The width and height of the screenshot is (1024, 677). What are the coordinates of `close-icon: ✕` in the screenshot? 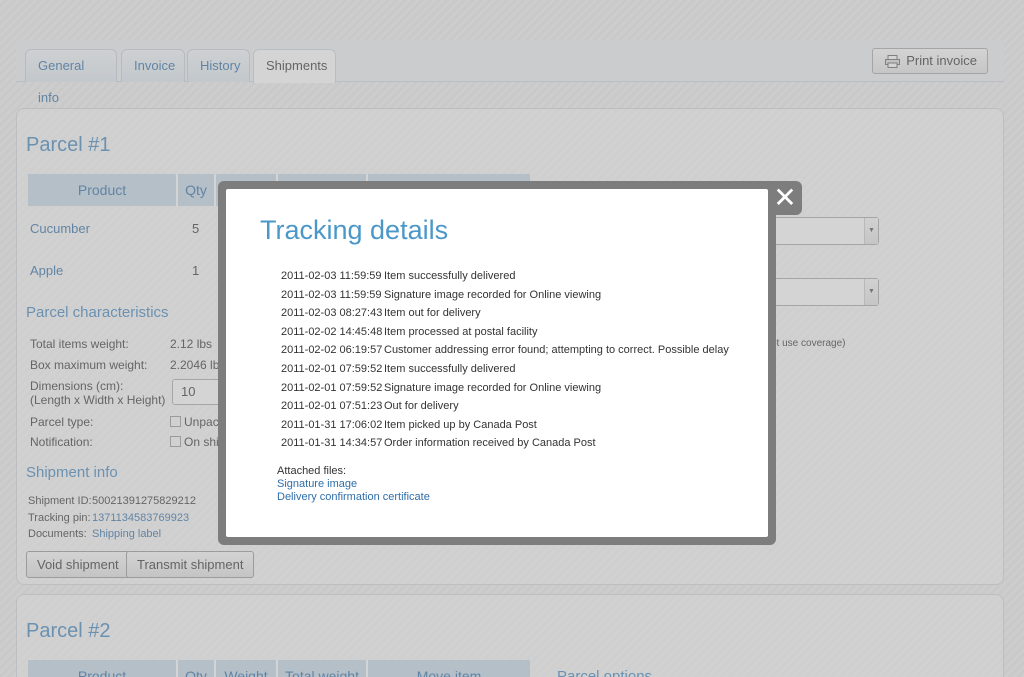 It's located at (785, 198).